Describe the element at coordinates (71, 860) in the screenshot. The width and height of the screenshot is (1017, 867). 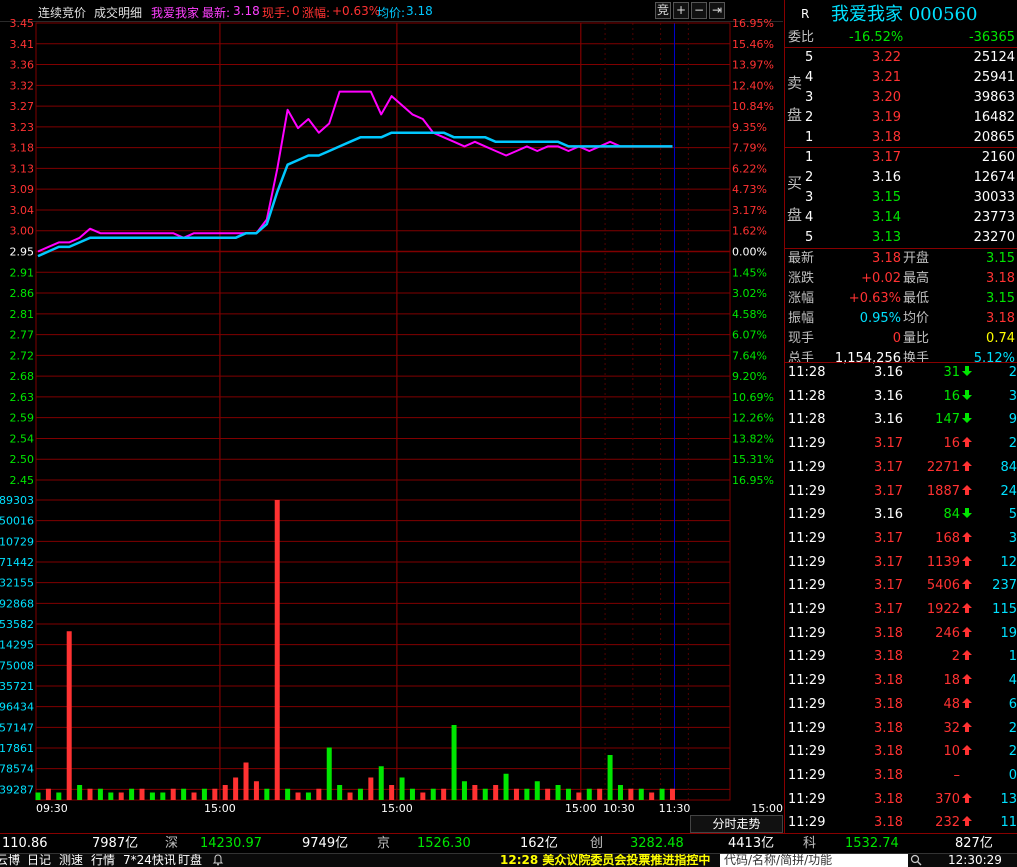
I see `bottom-tab-speedtest: 测速` at that location.